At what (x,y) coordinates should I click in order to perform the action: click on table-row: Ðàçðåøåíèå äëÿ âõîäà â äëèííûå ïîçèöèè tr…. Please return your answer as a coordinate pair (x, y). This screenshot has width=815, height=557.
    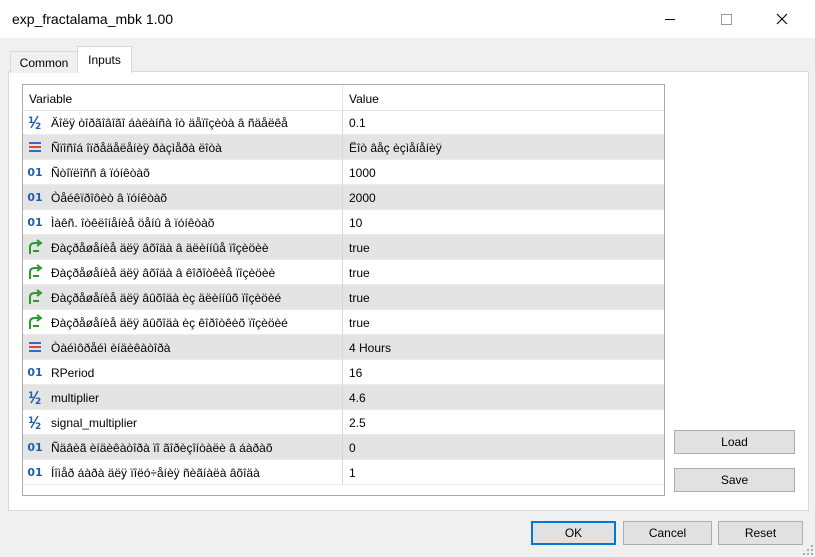
    Looking at the image, I should click on (343, 247).